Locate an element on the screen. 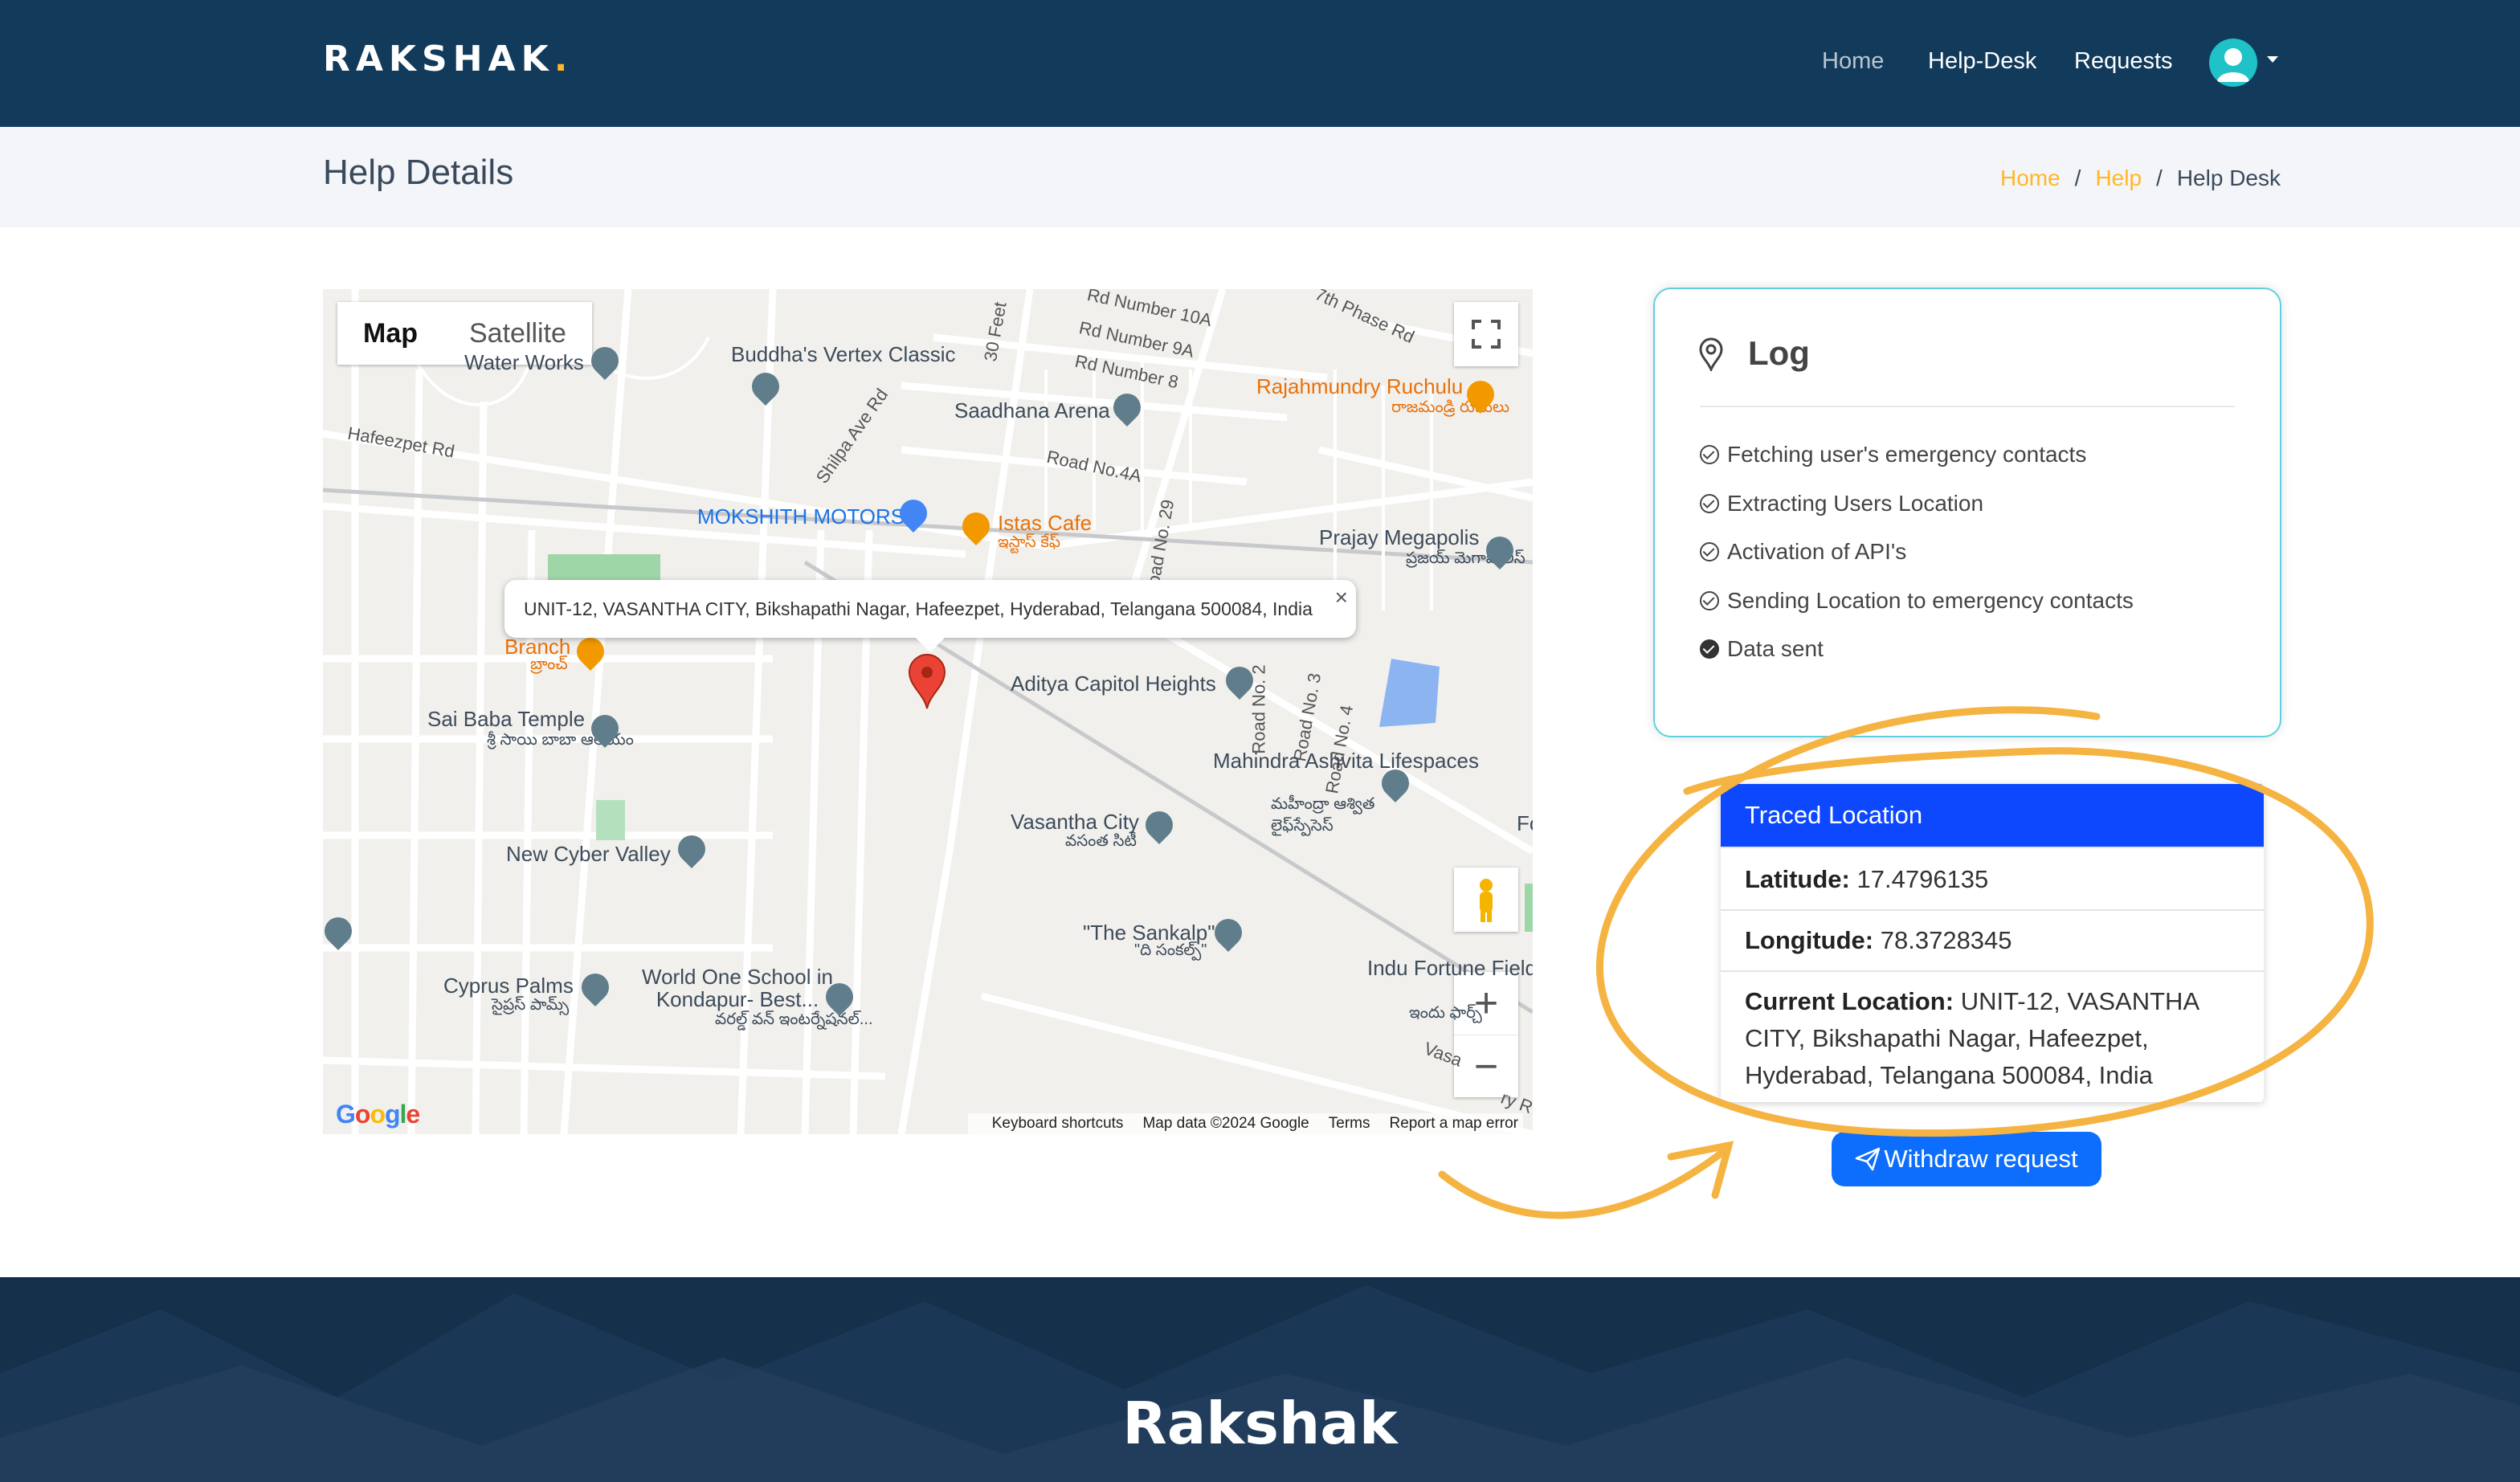 The image size is (2520, 1482). zoom-out-button: − is located at coordinates (1486, 1066).